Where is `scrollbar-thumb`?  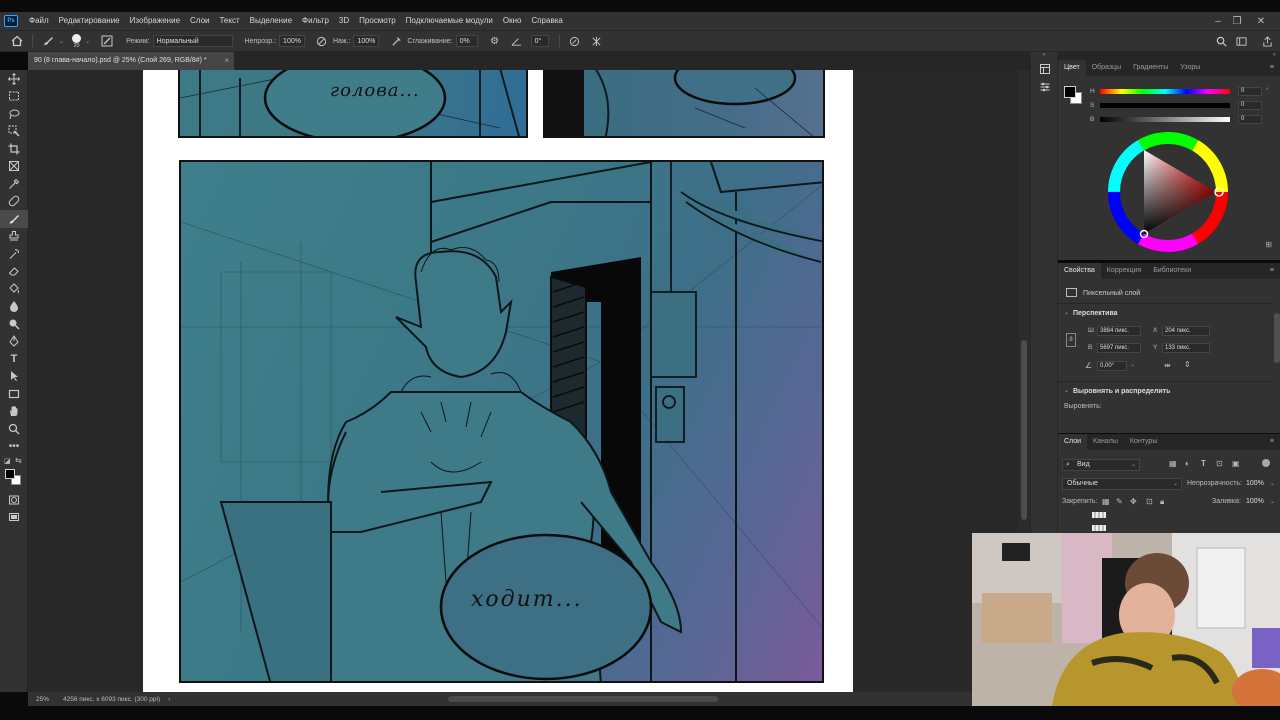 scrollbar-thumb is located at coordinates (1024, 430).